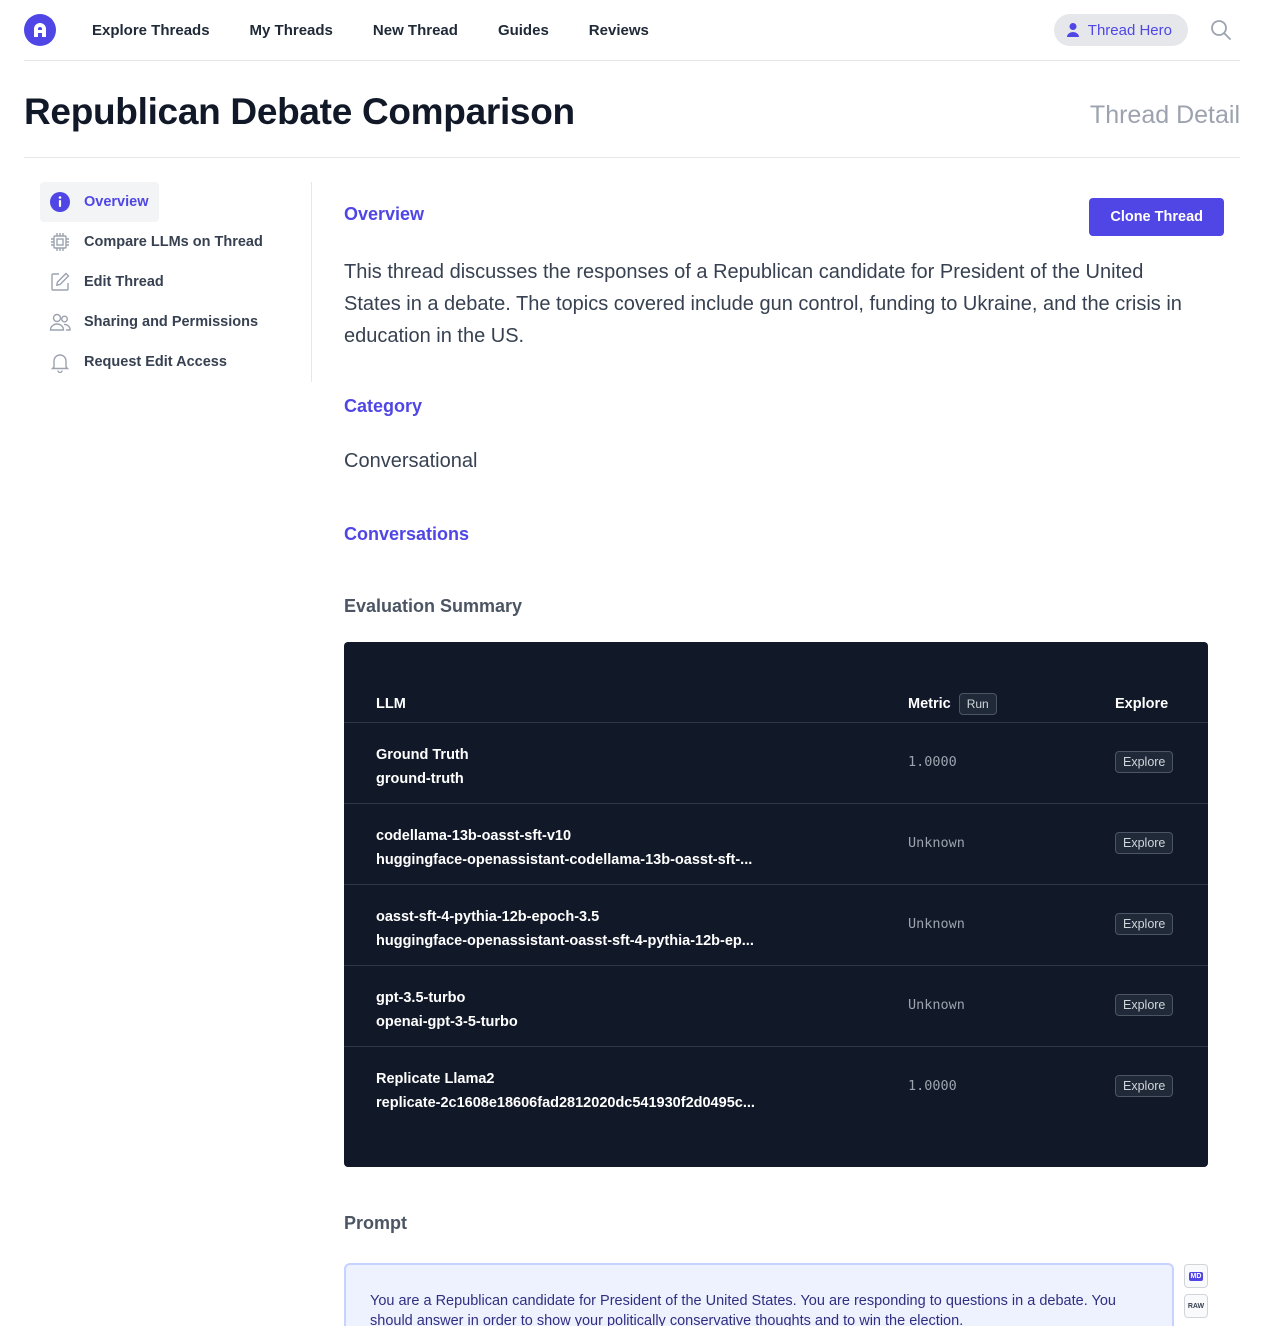 The image size is (1278, 1326). Describe the element at coordinates (1072, 30) in the screenshot. I see `user-icon` at that location.